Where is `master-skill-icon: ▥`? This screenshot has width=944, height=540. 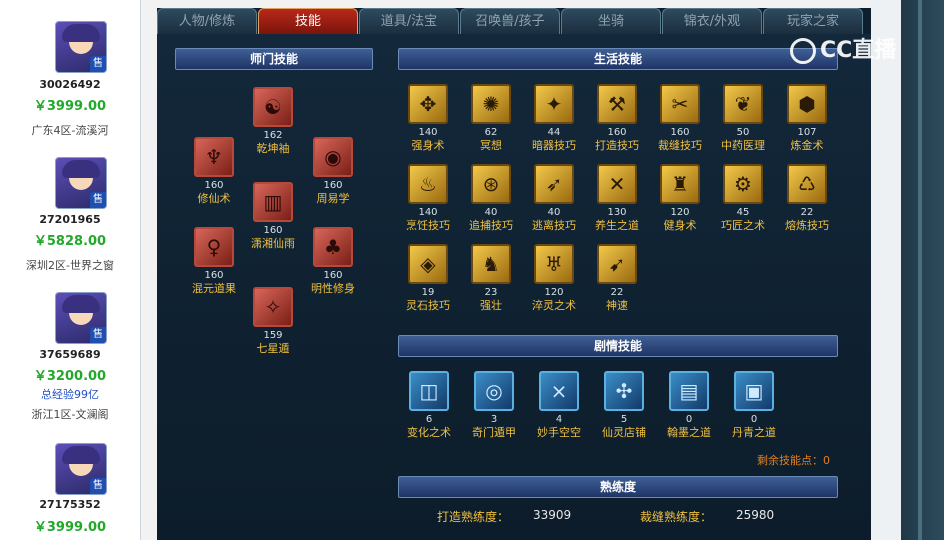
master-skill-icon: ▥ is located at coordinates (273, 202).